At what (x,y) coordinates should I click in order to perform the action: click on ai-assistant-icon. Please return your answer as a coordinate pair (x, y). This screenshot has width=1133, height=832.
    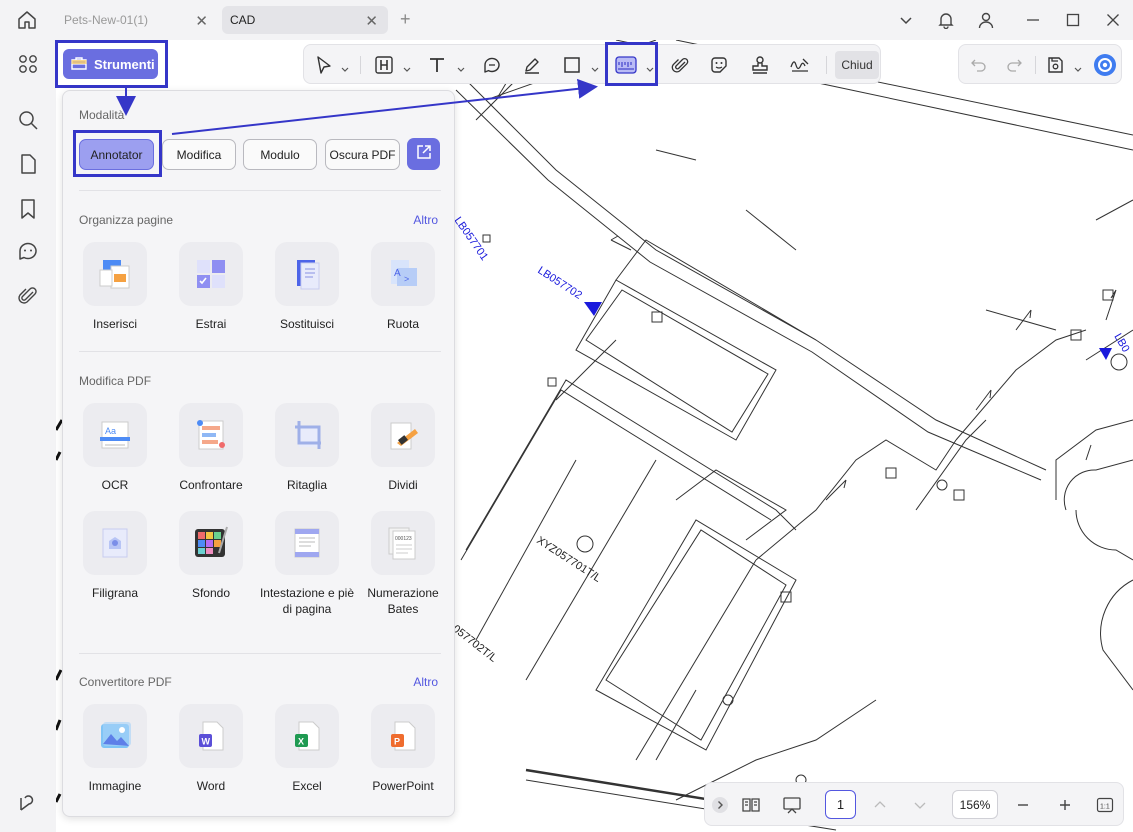
    Looking at the image, I should click on (1105, 65).